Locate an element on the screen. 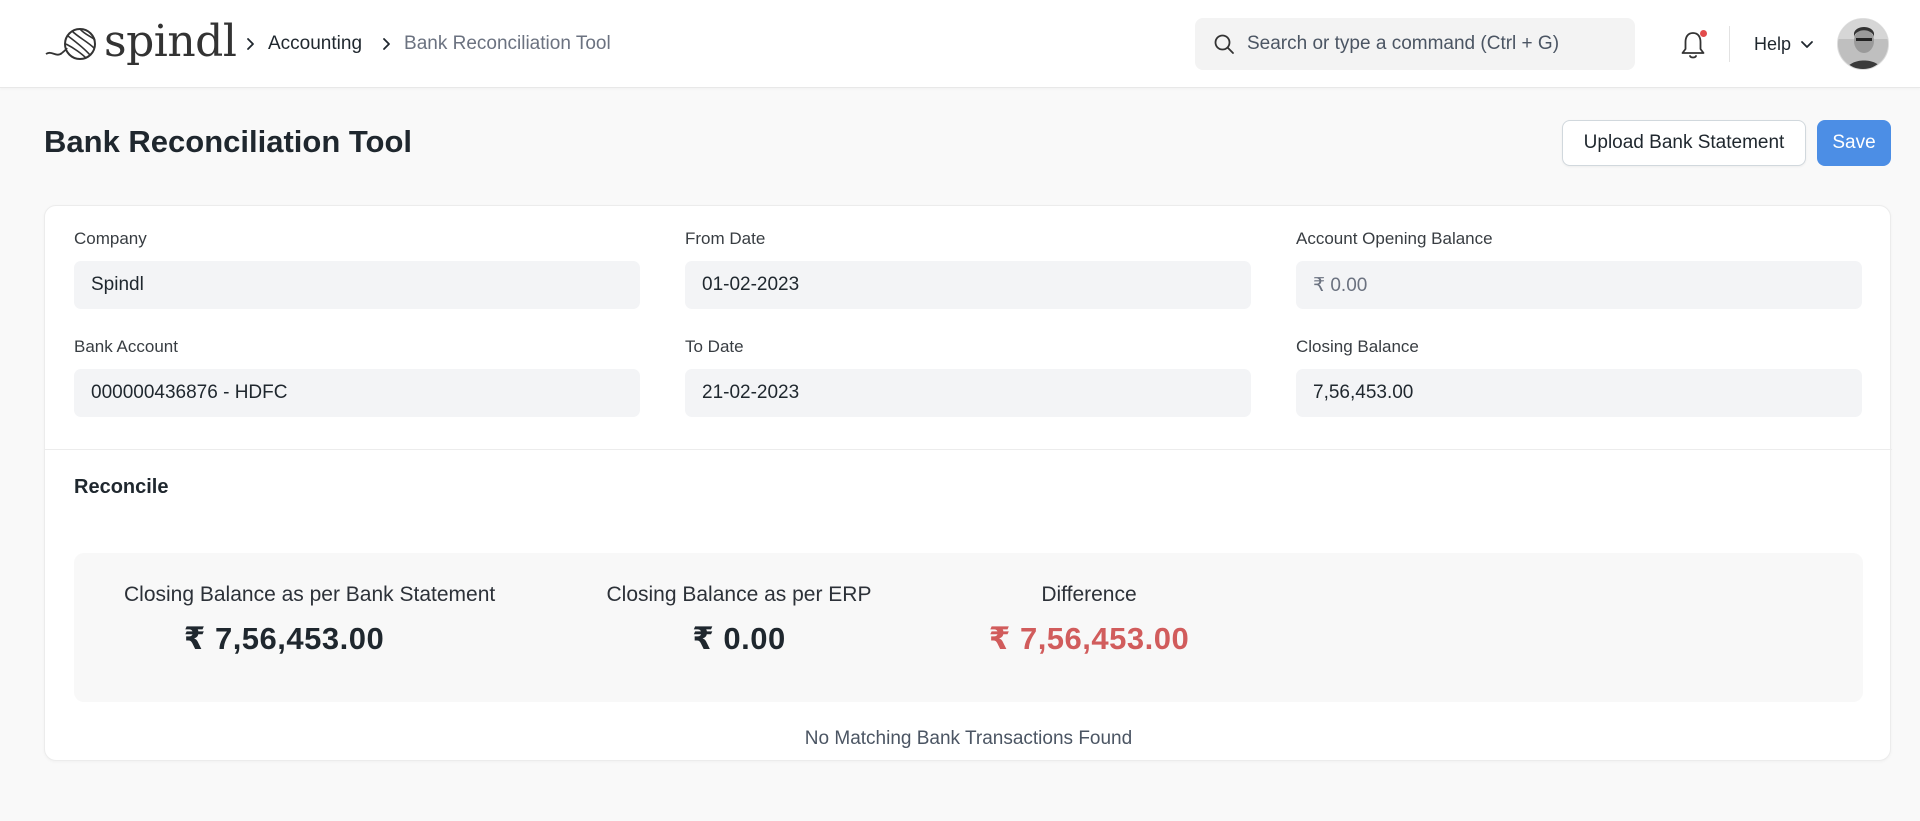 This screenshot has height=821, width=1920. to-date-label: To Date is located at coordinates (714, 346).